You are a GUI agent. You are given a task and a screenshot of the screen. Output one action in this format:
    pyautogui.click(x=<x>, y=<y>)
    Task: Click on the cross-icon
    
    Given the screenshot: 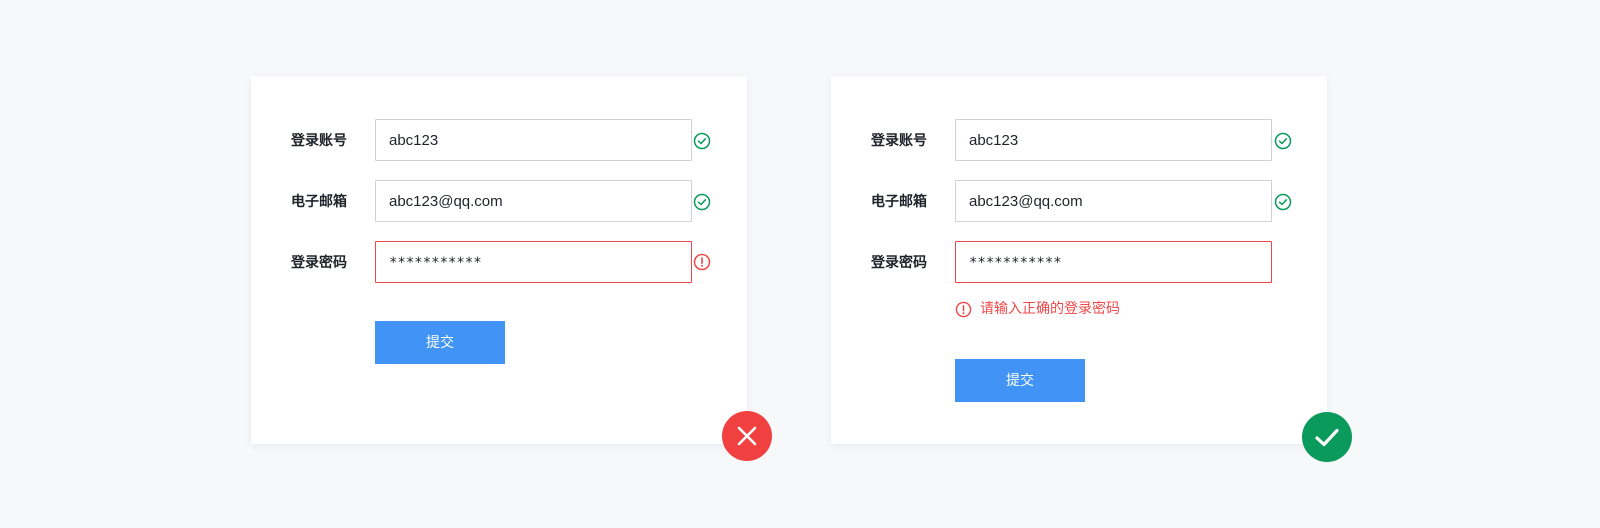 What is the action you would take?
    pyautogui.click(x=747, y=436)
    